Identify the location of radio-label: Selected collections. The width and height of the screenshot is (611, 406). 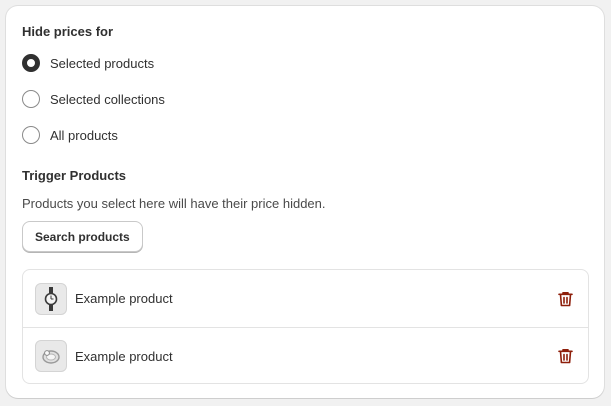
(107, 99).